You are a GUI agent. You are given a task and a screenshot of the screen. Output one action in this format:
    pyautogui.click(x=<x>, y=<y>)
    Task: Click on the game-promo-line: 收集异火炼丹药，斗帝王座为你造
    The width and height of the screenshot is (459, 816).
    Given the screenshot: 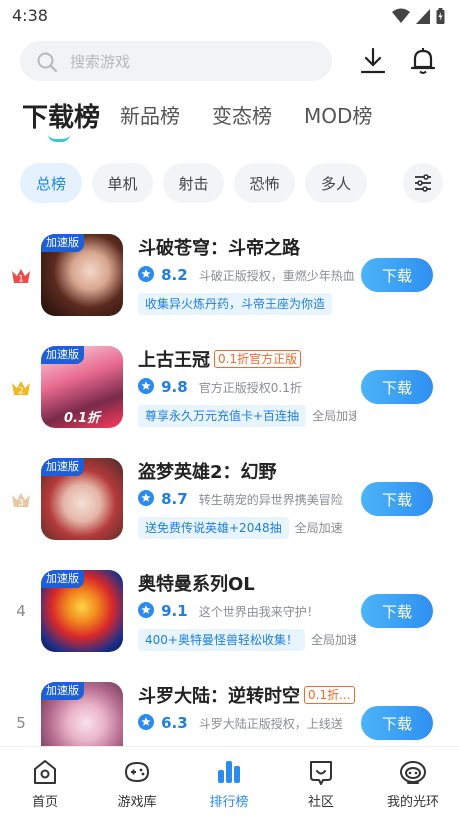 What is the action you would take?
    pyautogui.click(x=247, y=304)
    